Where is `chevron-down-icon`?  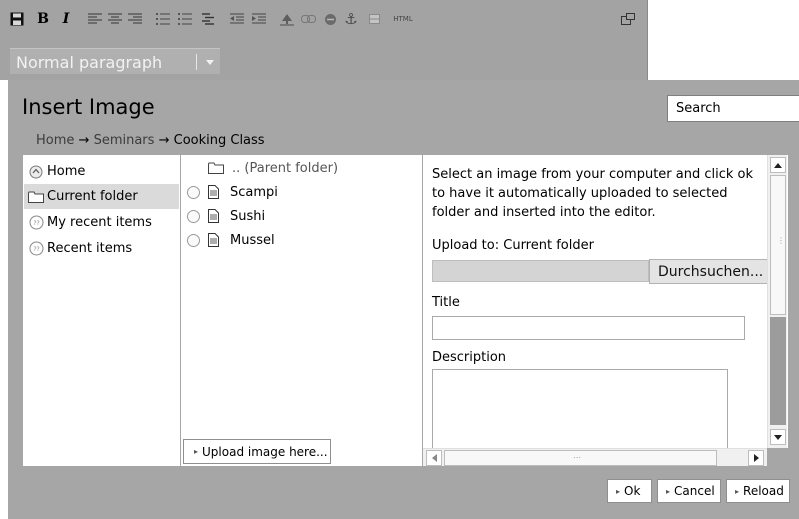 chevron-down-icon is located at coordinates (210, 62).